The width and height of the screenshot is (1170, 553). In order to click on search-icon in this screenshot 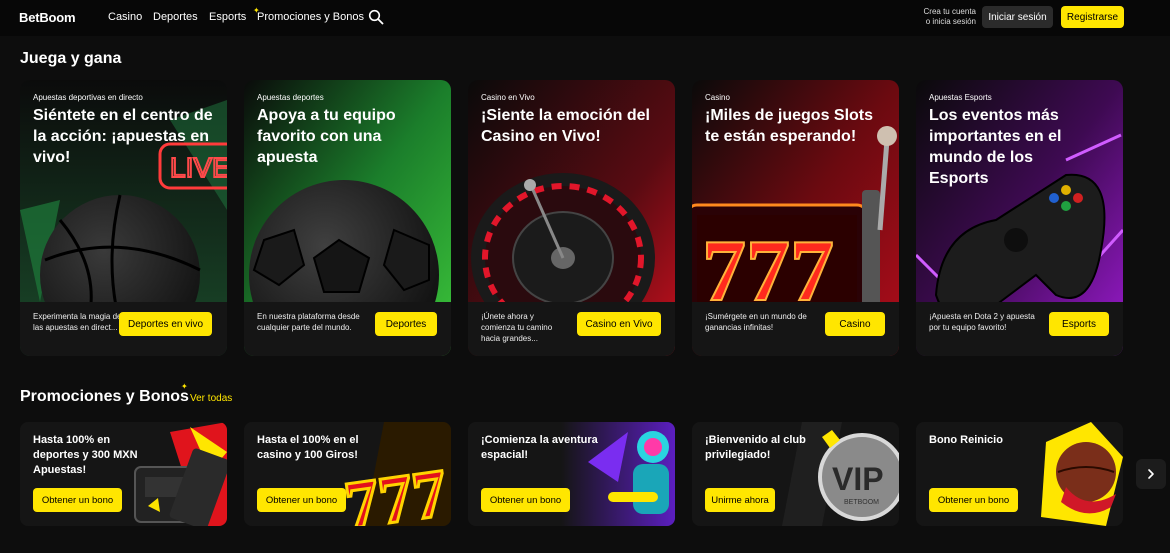, I will do `click(376, 17)`.